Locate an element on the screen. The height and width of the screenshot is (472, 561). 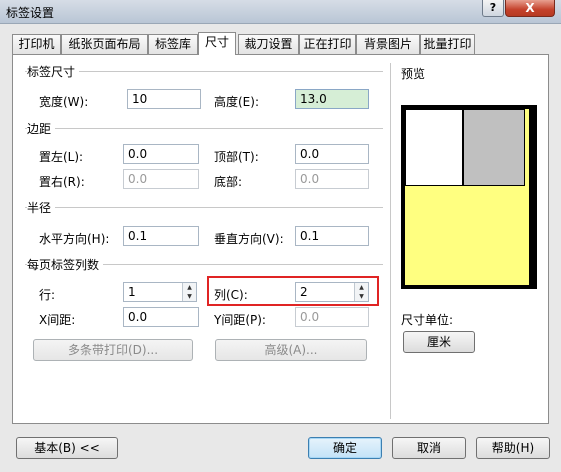
columns-label: 列(C): is located at coordinates (231, 295).